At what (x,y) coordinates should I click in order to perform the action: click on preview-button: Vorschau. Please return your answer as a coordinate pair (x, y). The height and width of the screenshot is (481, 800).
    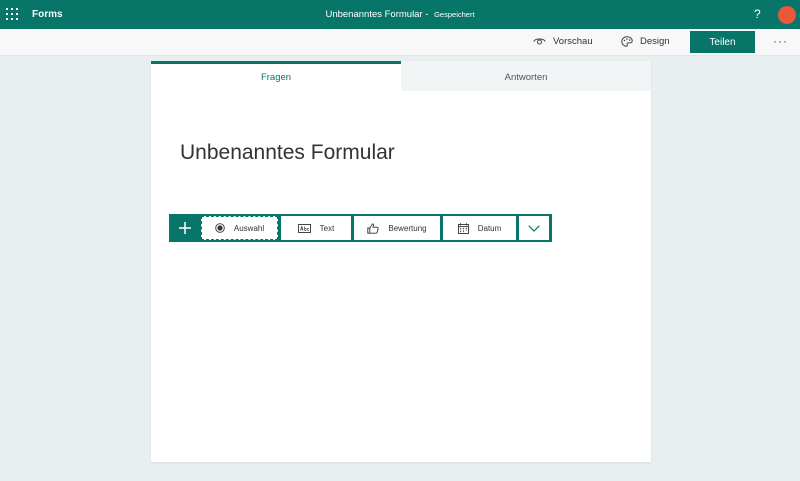
    Looking at the image, I should click on (563, 41).